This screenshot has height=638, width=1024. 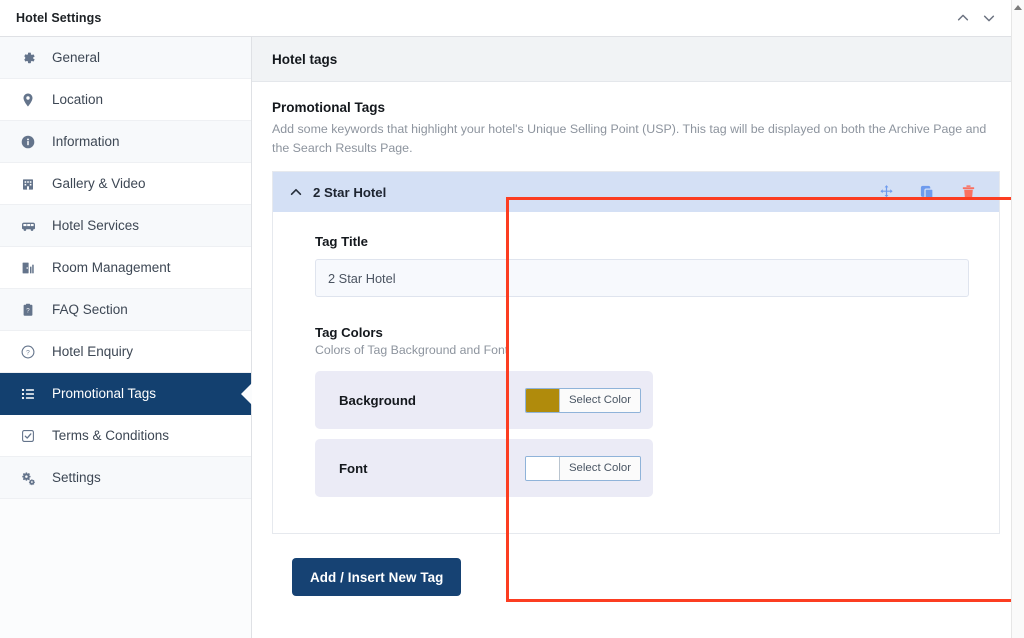 What do you see at coordinates (642, 278) in the screenshot?
I see `tag-title-input` at bounding box center [642, 278].